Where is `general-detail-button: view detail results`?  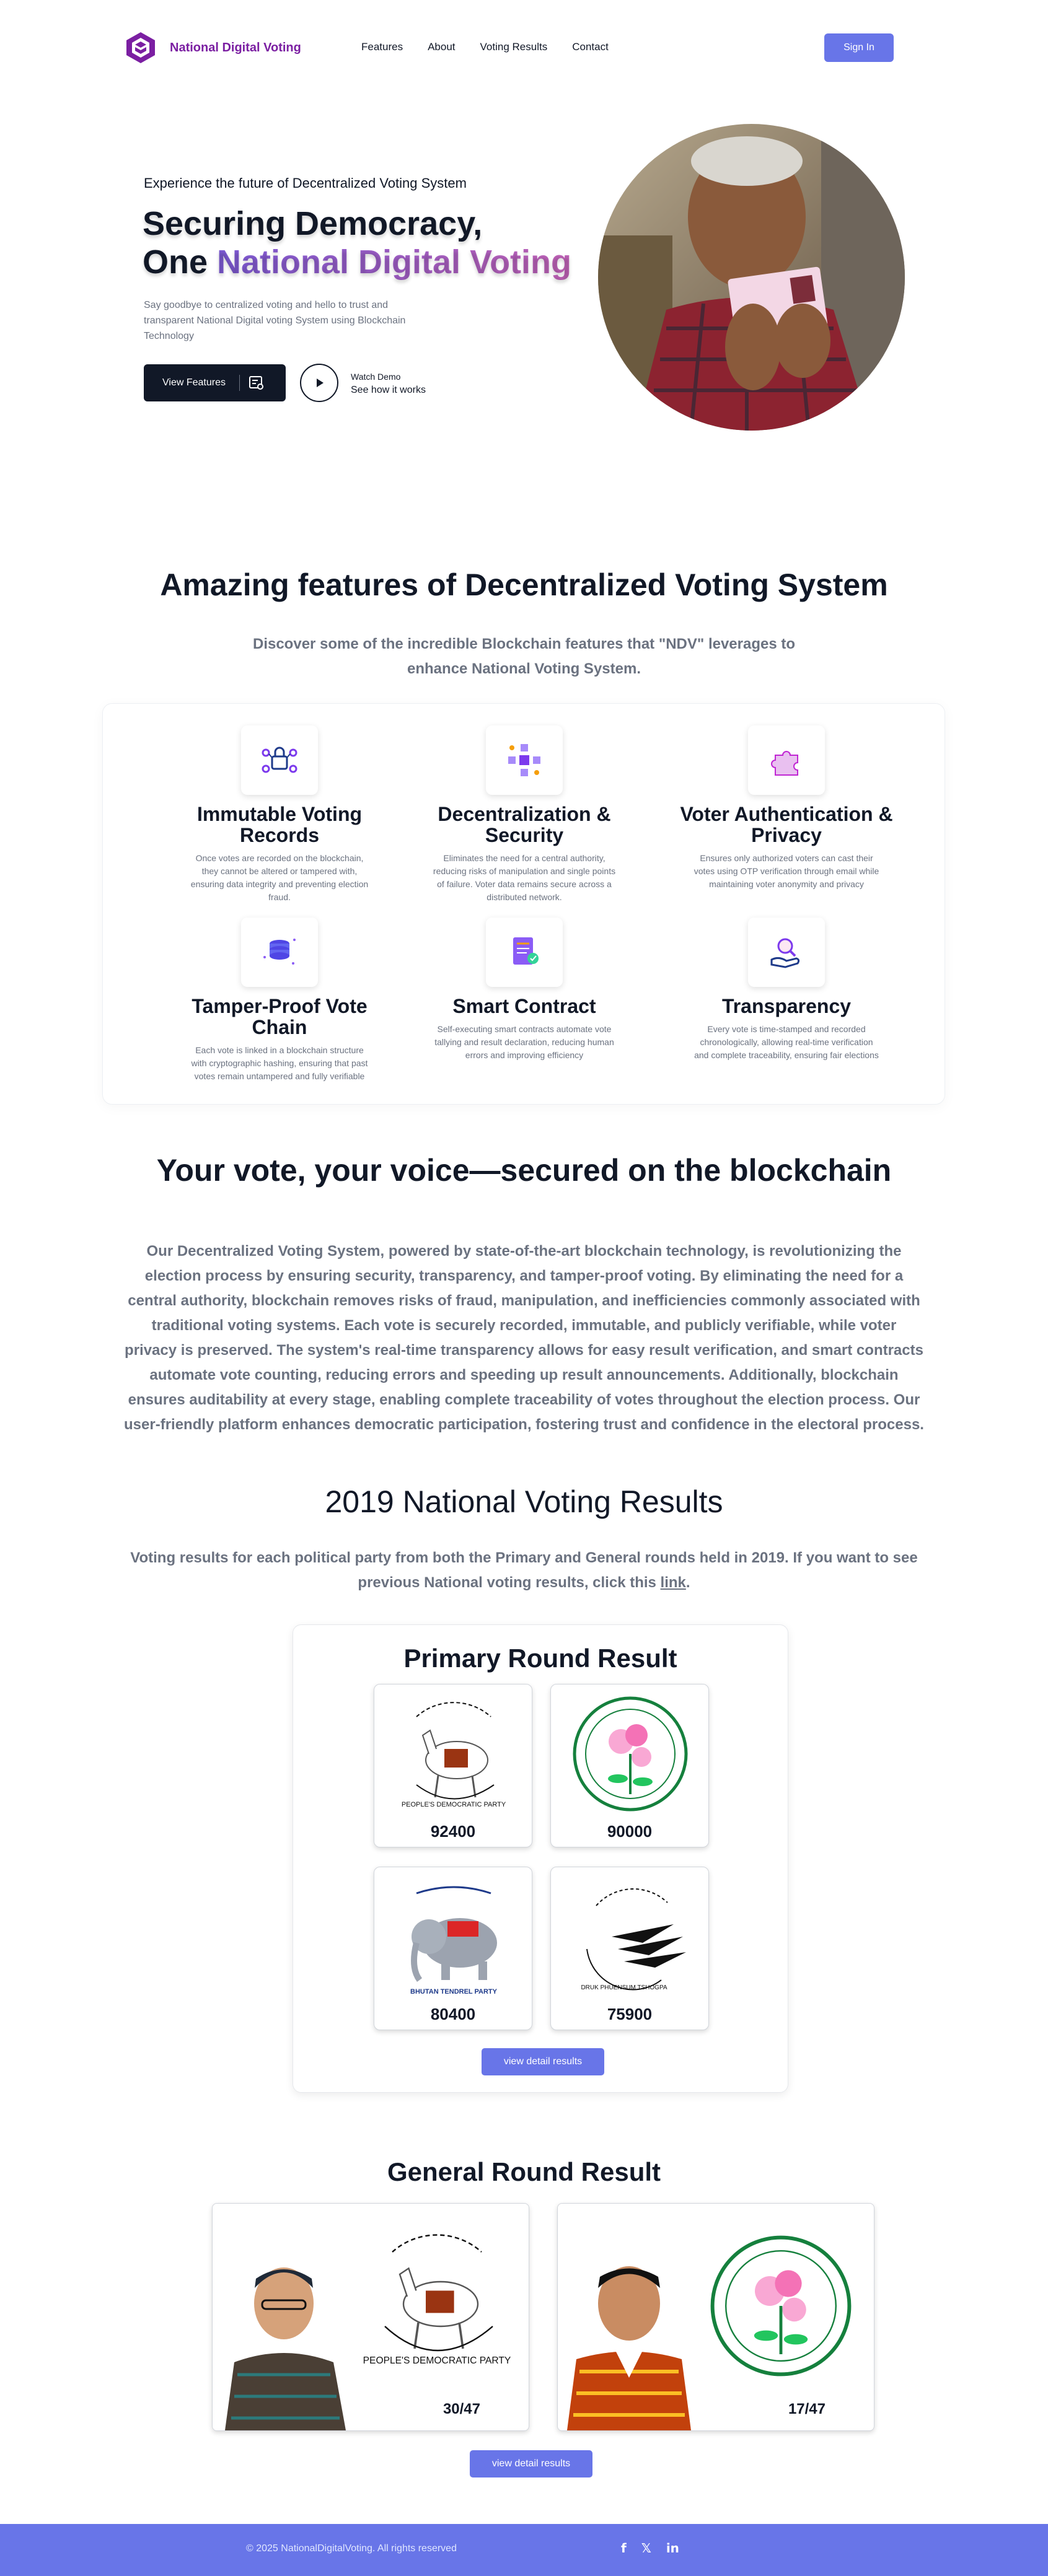 general-detail-button: view detail results is located at coordinates (531, 2463).